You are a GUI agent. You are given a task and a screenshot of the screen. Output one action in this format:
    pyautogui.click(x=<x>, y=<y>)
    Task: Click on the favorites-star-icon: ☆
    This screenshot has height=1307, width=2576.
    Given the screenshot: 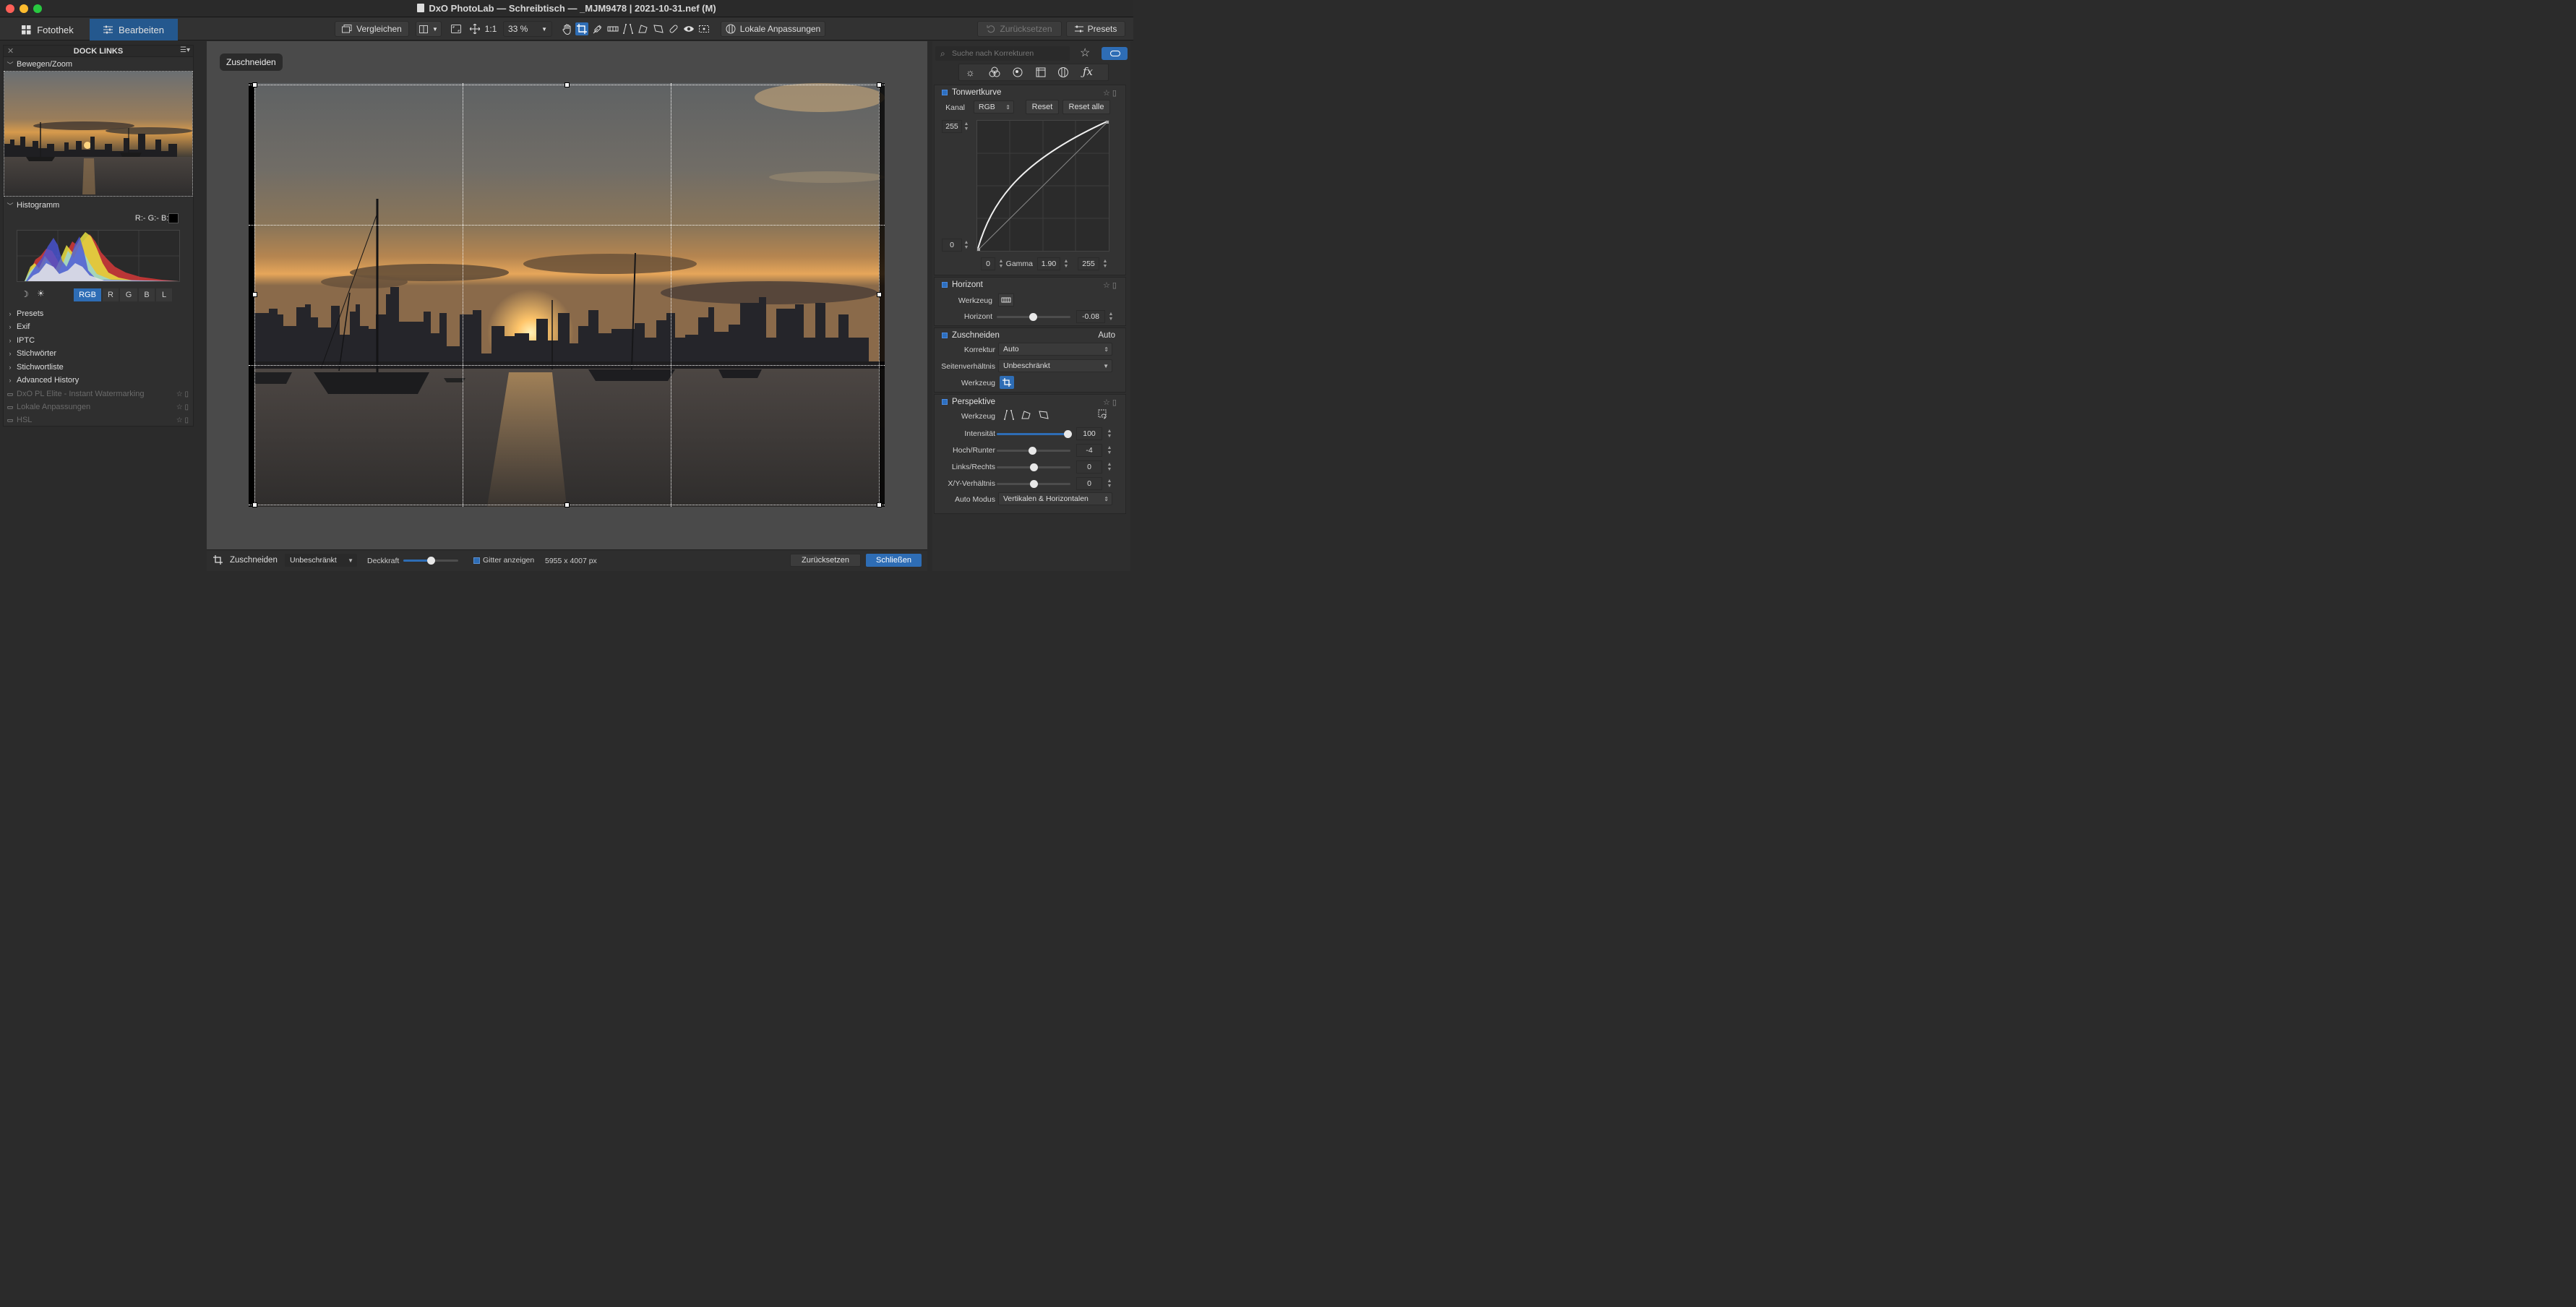 What is the action you would take?
    pyautogui.click(x=1085, y=53)
    